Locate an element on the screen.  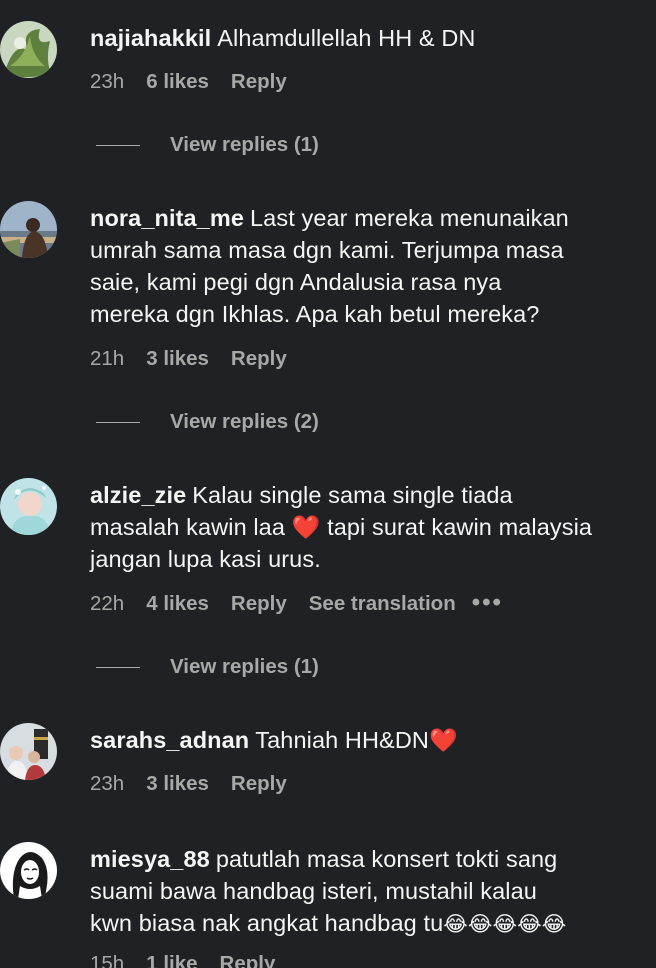
comment-text-line: masalah kawin laa is located at coordinates (188, 527).